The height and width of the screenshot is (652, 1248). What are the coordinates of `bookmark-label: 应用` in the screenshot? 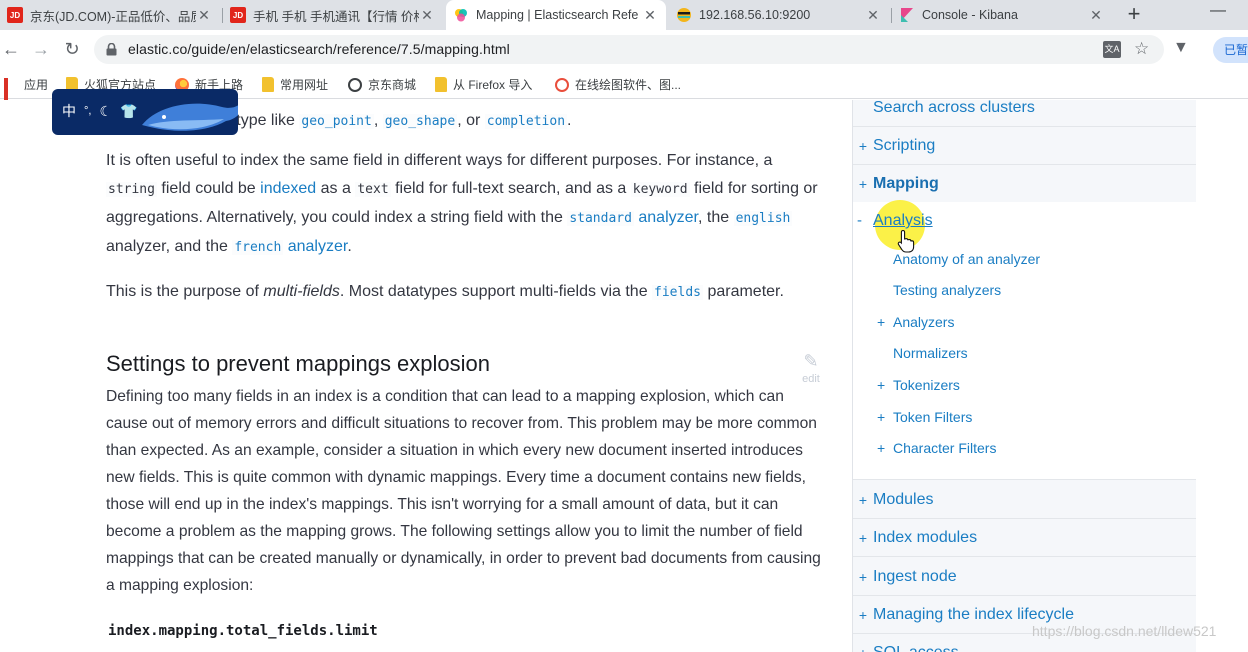 It's located at (36, 85).